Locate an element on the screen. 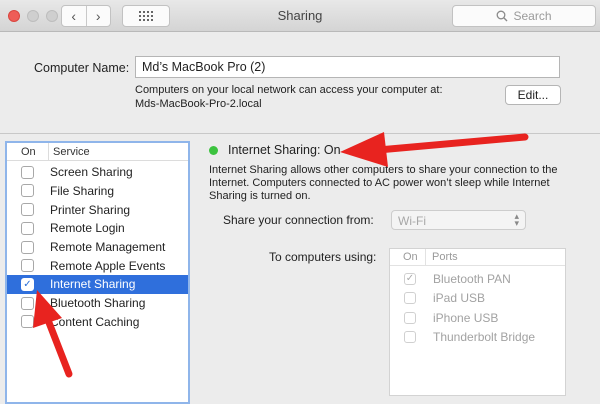 The height and width of the screenshot is (404, 600). navigation-buttons: ‹ › is located at coordinates (86, 16).